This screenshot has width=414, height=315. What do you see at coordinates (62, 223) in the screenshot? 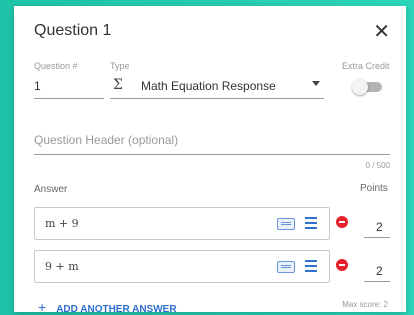
I see `answer-expression: m + 9` at bounding box center [62, 223].